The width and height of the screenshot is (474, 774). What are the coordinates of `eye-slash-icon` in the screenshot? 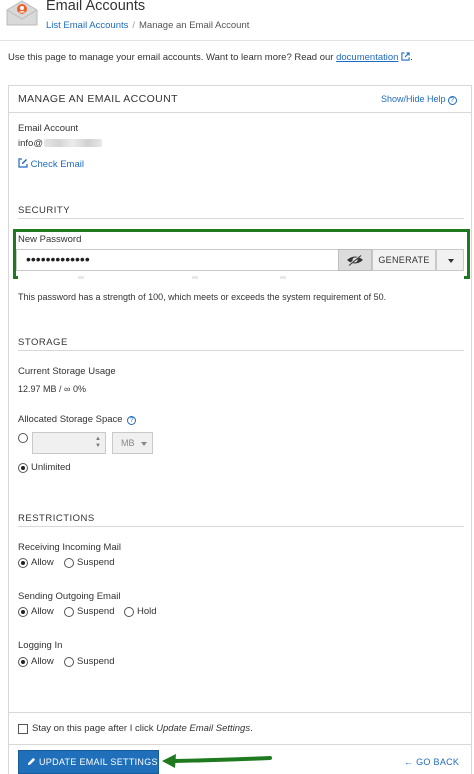 It's located at (355, 260).